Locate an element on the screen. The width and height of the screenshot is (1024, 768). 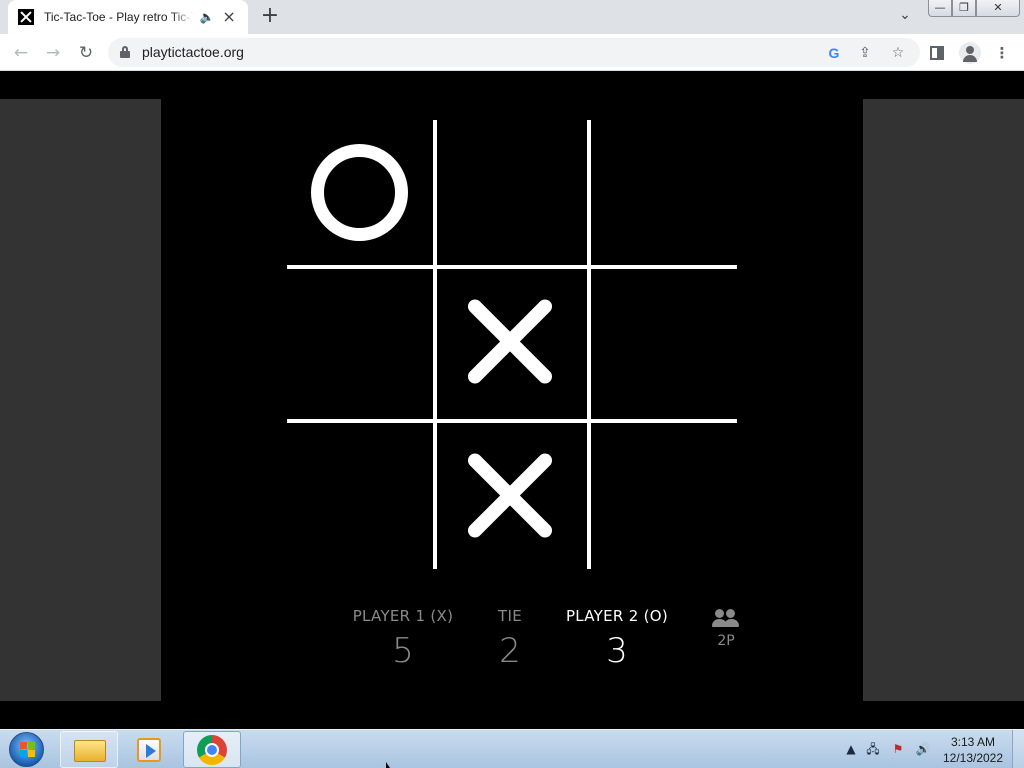
address-bar: playtictactoe.org G ⇪ ☆ is located at coordinates (514, 52).